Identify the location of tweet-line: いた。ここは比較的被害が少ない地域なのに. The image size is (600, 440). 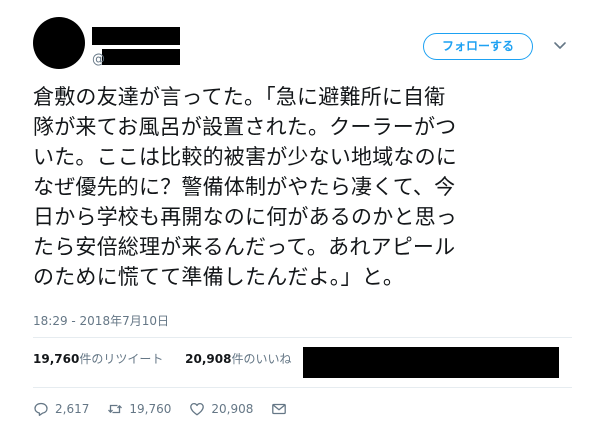
(245, 157).